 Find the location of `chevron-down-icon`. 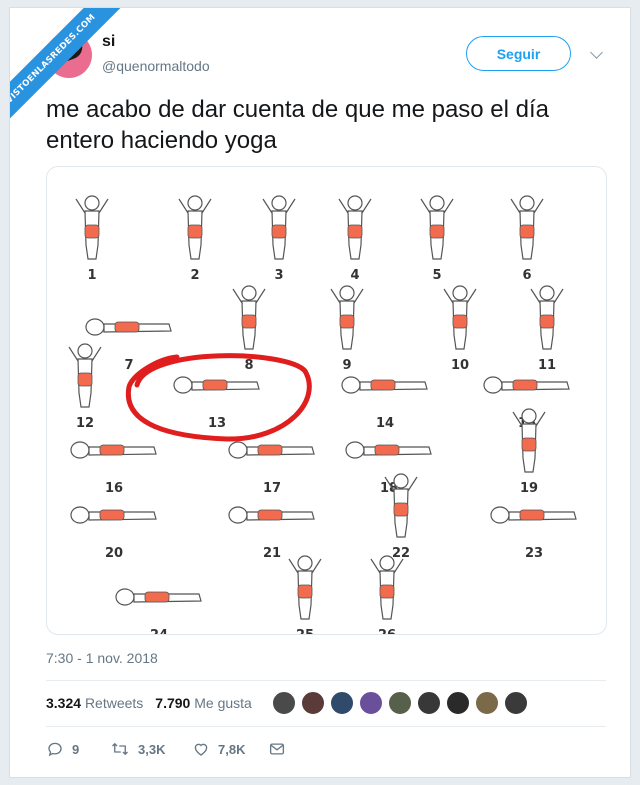

chevron-down-icon is located at coordinates (596, 52).